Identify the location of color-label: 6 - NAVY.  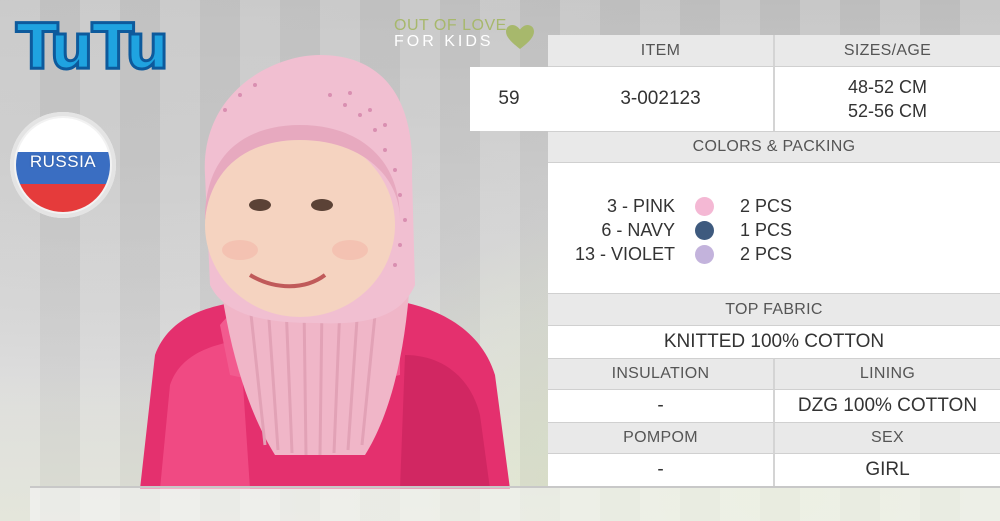
(638, 229).